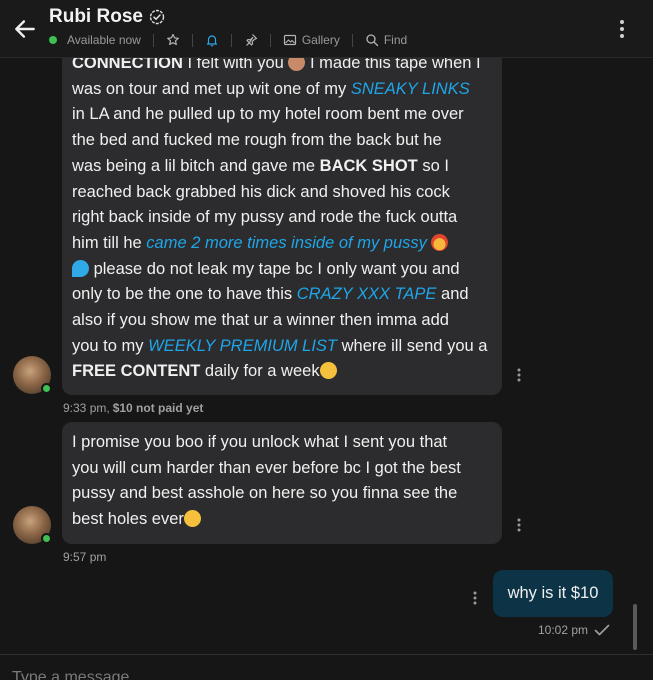 This screenshot has height=680, width=653. Describe the element at coordinates (184, 294) in the screenshot. I see `message-text: only to be the one to have this` at that location.